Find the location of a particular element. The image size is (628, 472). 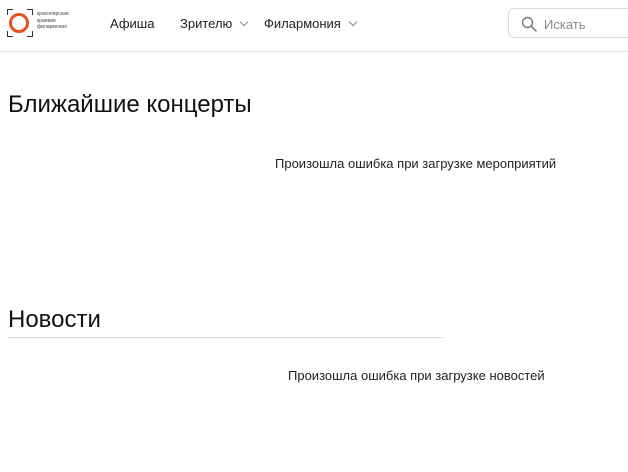

logo-line-3: филармония is located at coordinates (52, 27).